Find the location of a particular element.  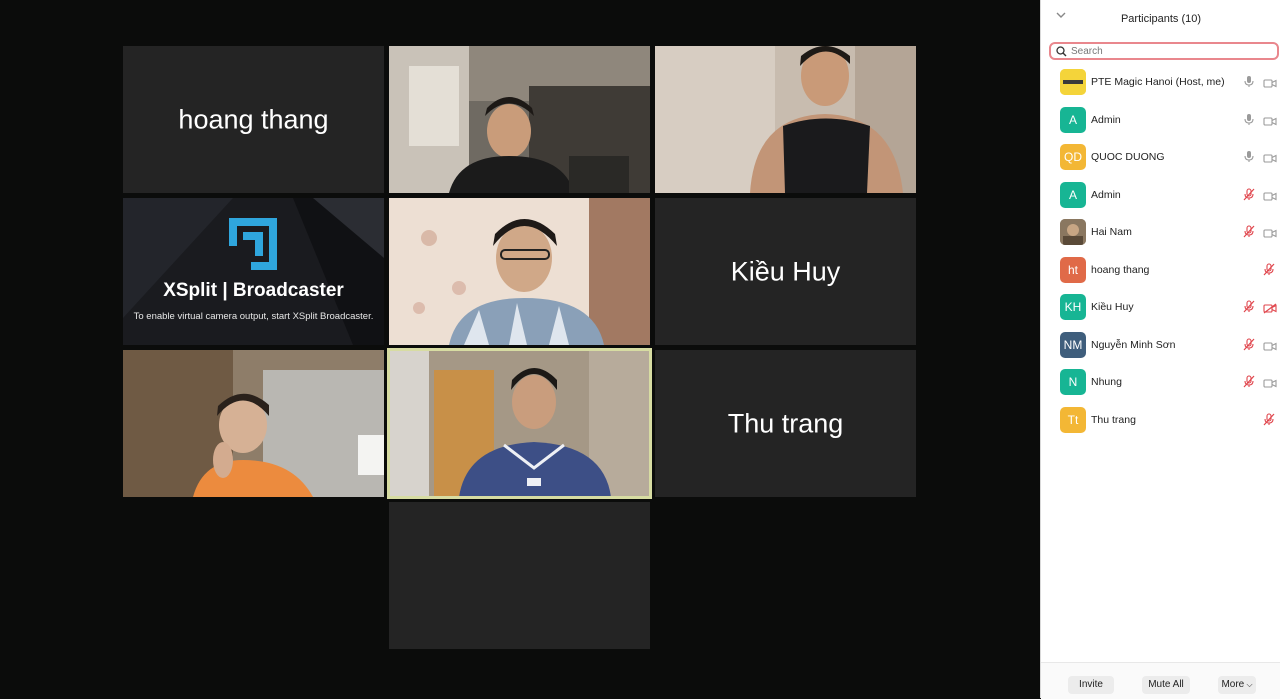

search-field is located at coordinates (1164, 51).